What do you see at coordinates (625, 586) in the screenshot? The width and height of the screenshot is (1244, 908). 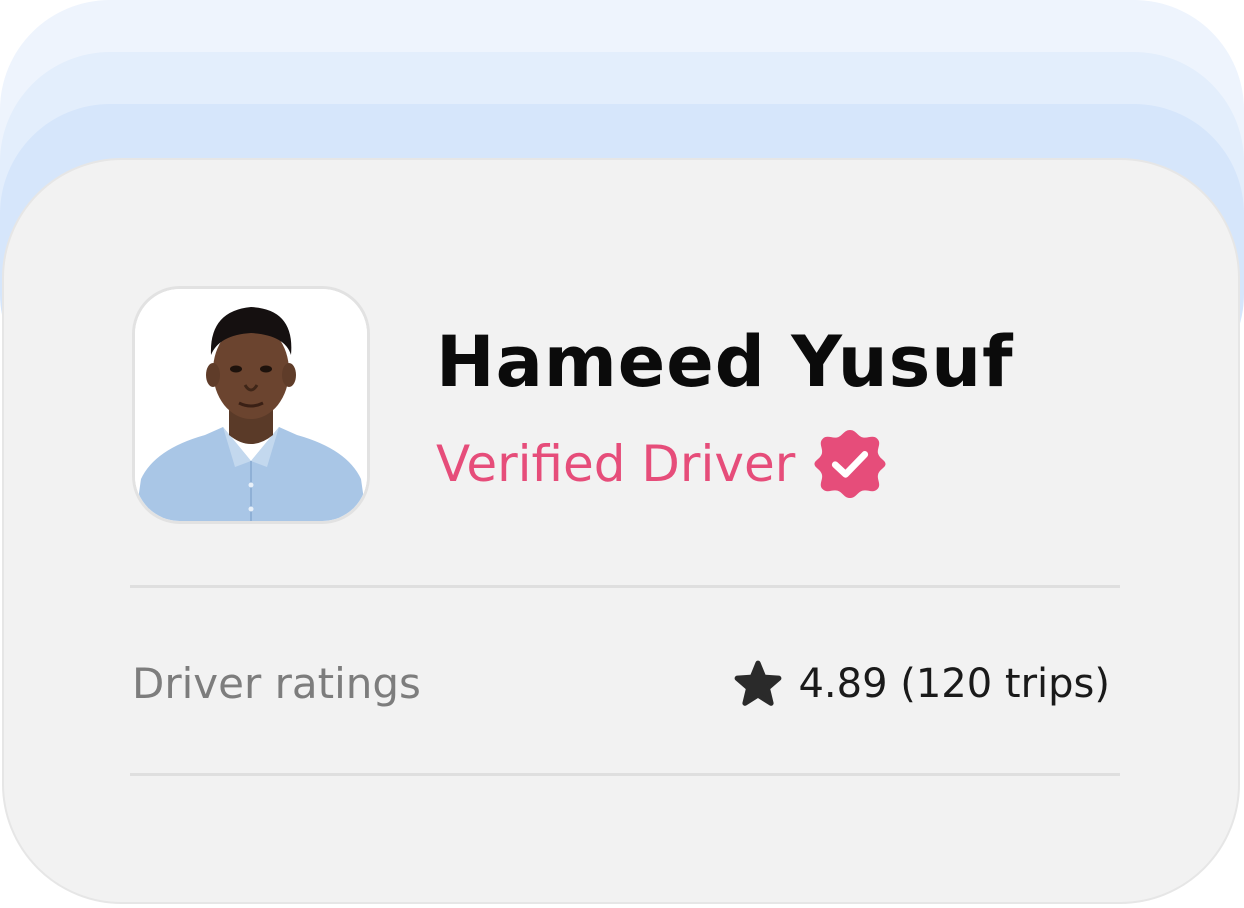 I see `divider-top` at bounding box center [625, 586].